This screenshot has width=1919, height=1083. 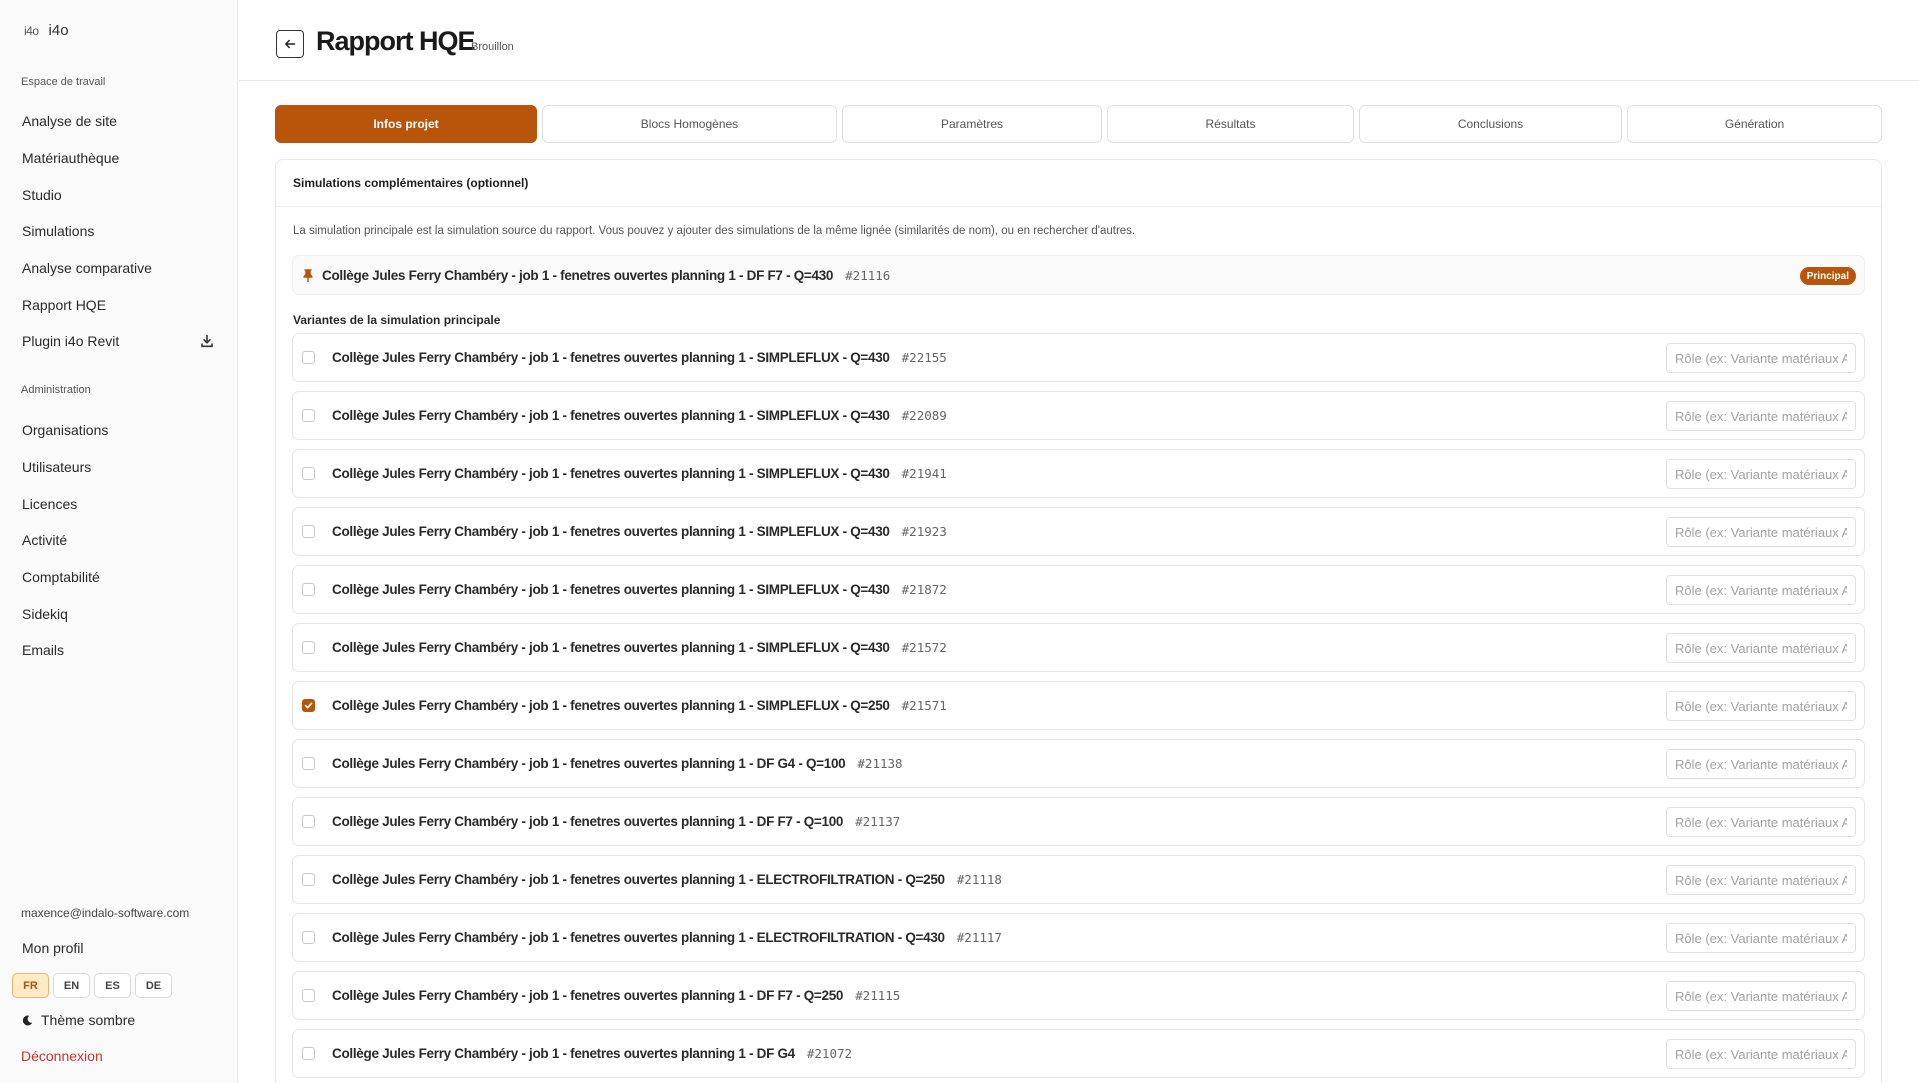 What do you see at coordinates (118, 121) in the screenshot?
I see `sidebar-item-analyse-de-site: Analyse de site` at bounding box center [118, 121].